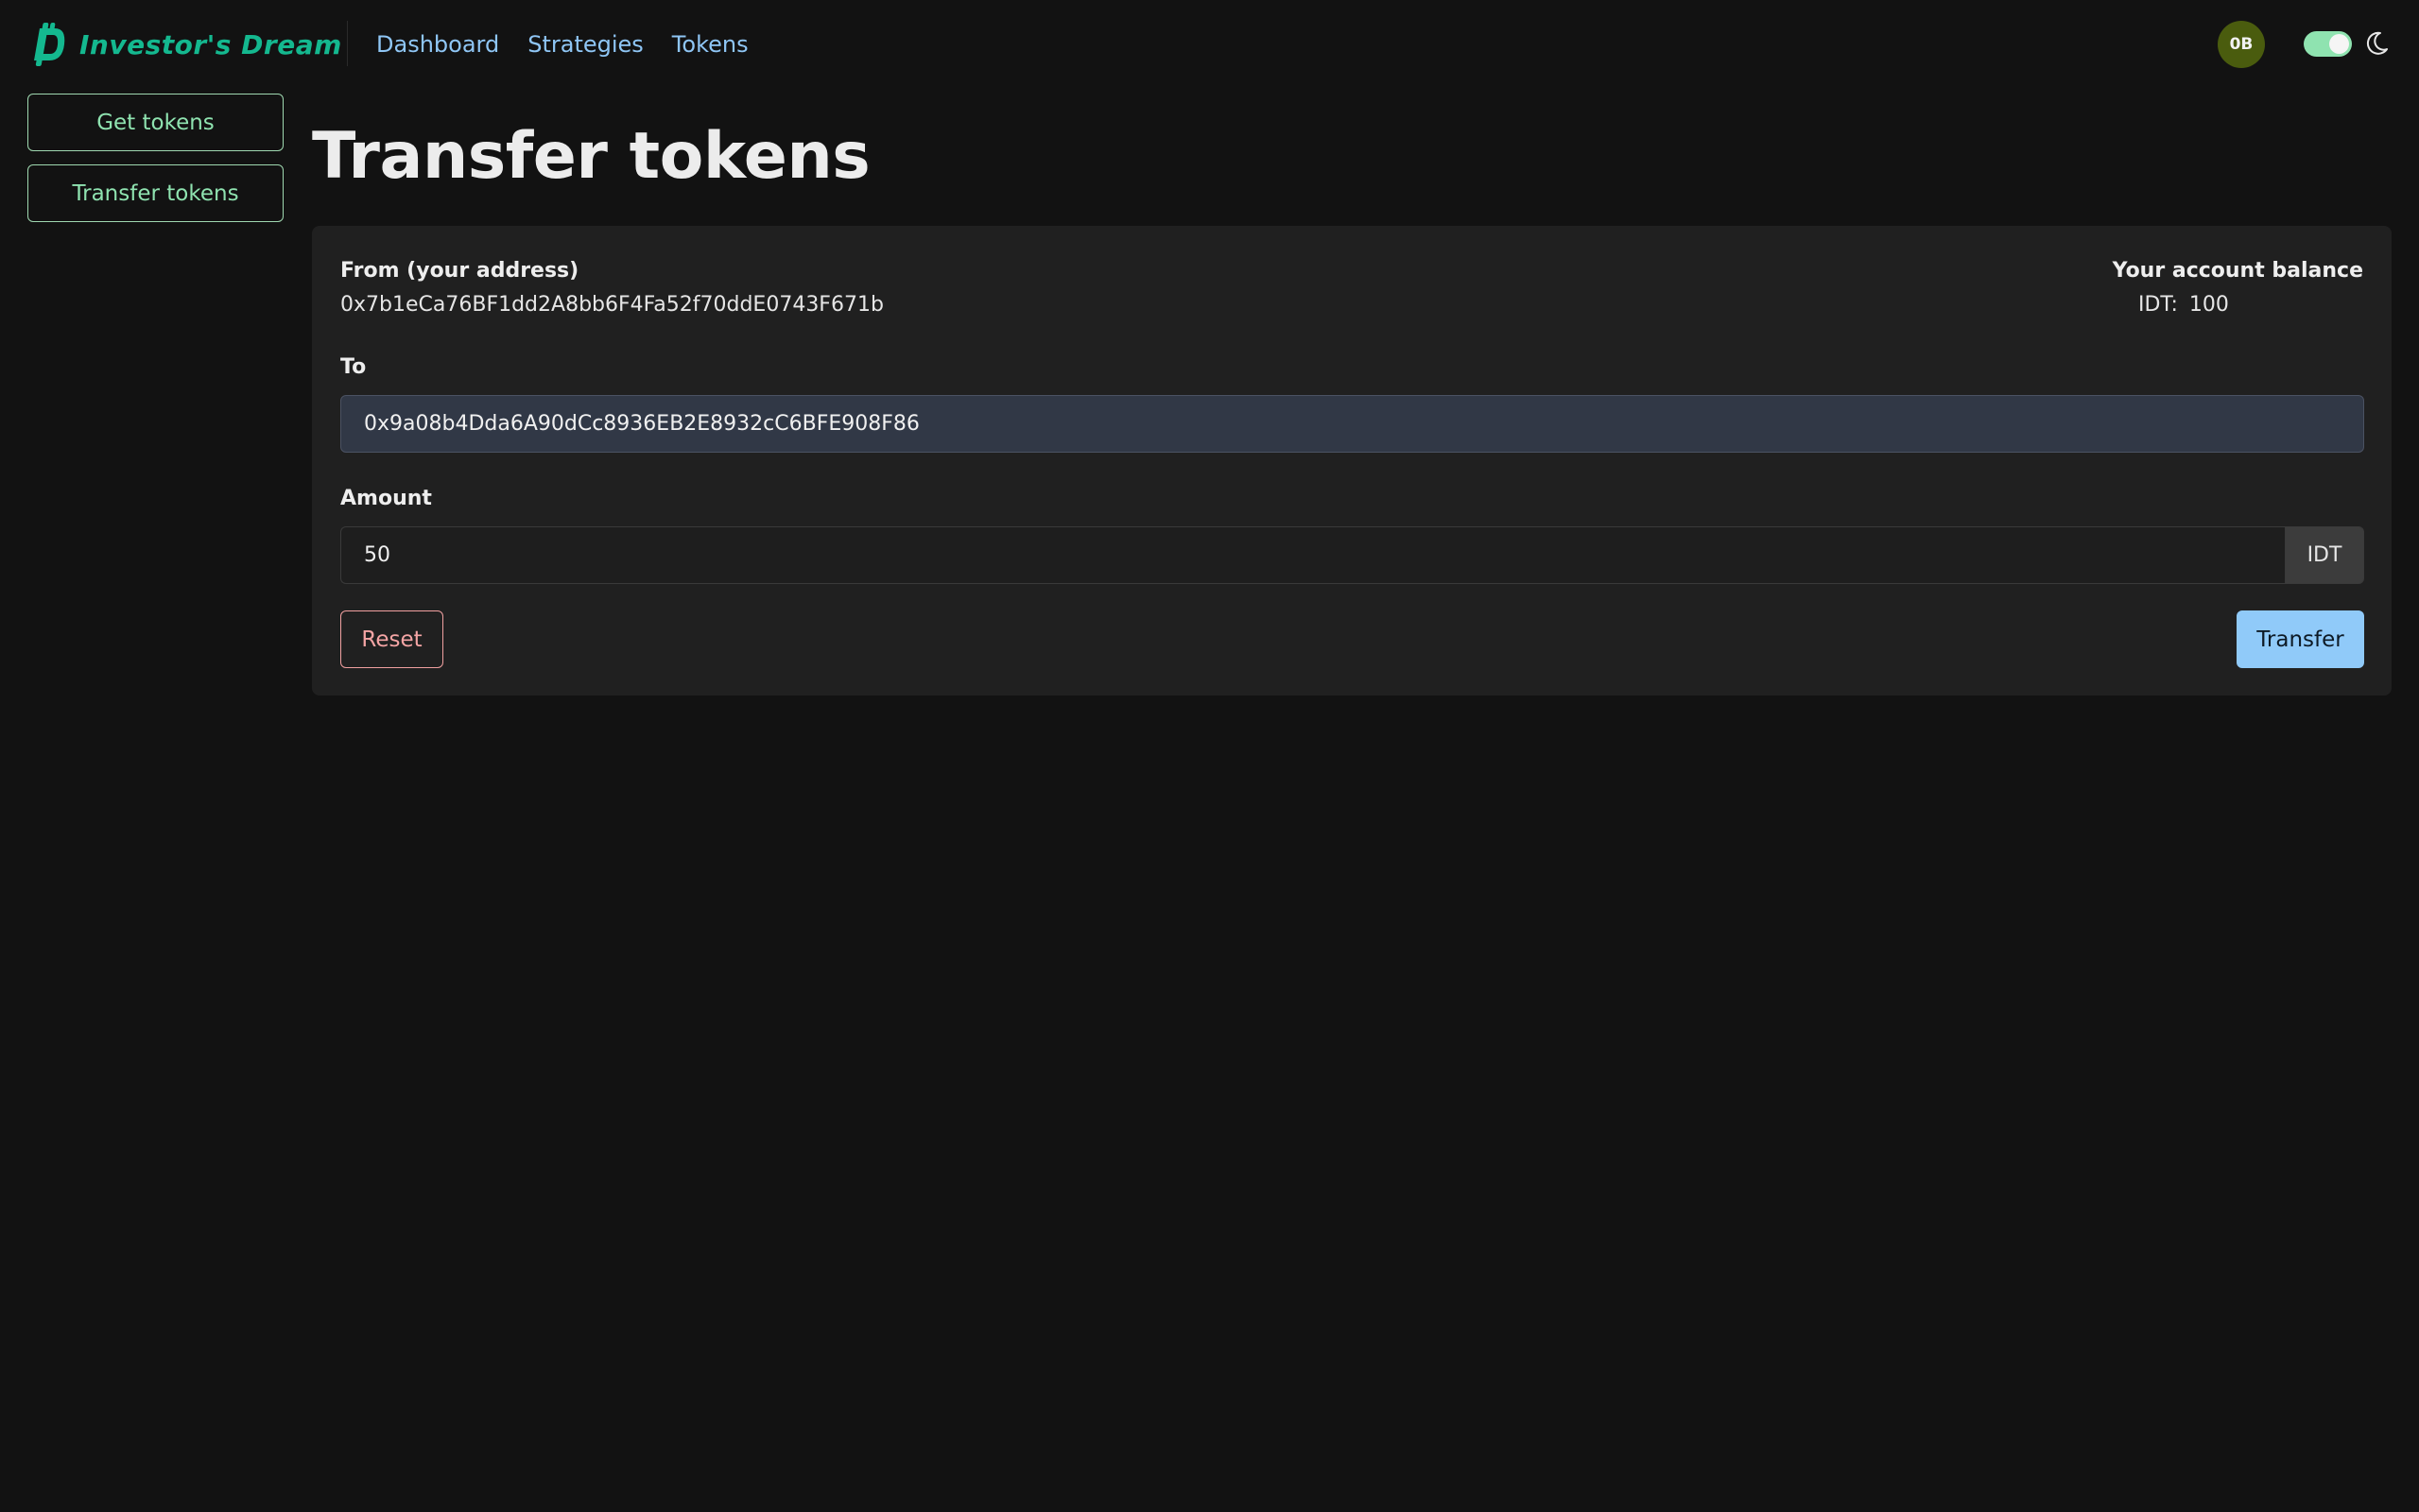 The image size is (2419, 1512). Describe the element at coordinates (2183, 305) in the screenshot. I see `balance-value: IDT: 100` at that location.